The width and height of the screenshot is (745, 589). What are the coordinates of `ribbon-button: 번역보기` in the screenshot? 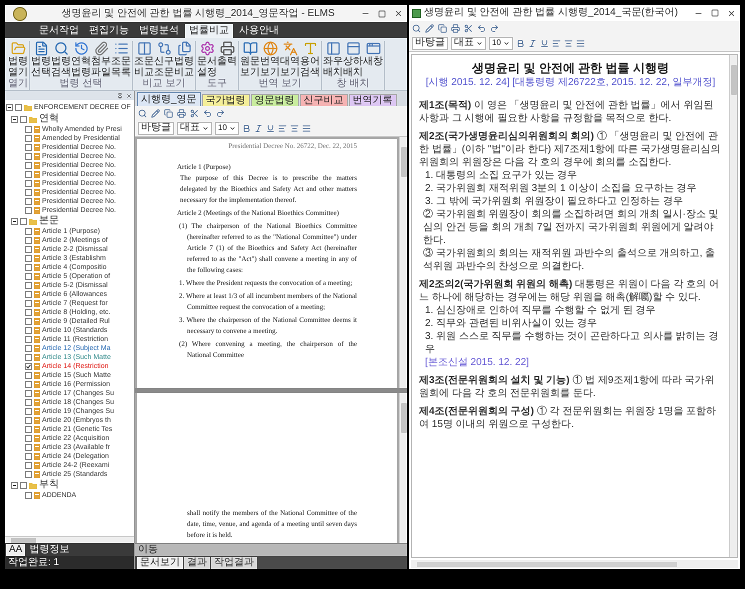 It's located at (270, 59).